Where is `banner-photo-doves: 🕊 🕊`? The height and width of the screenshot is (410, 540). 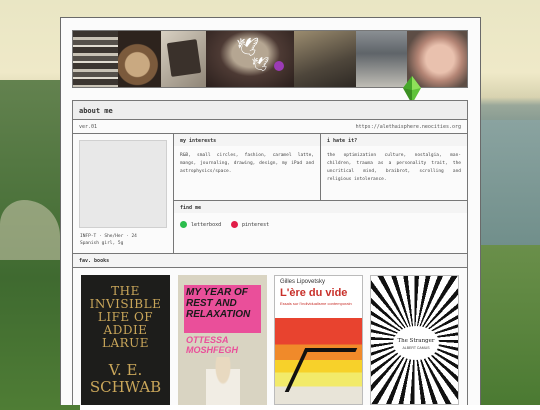
banner-photo-doves: 🕊 🕊 is located at coordinates (250, 59).